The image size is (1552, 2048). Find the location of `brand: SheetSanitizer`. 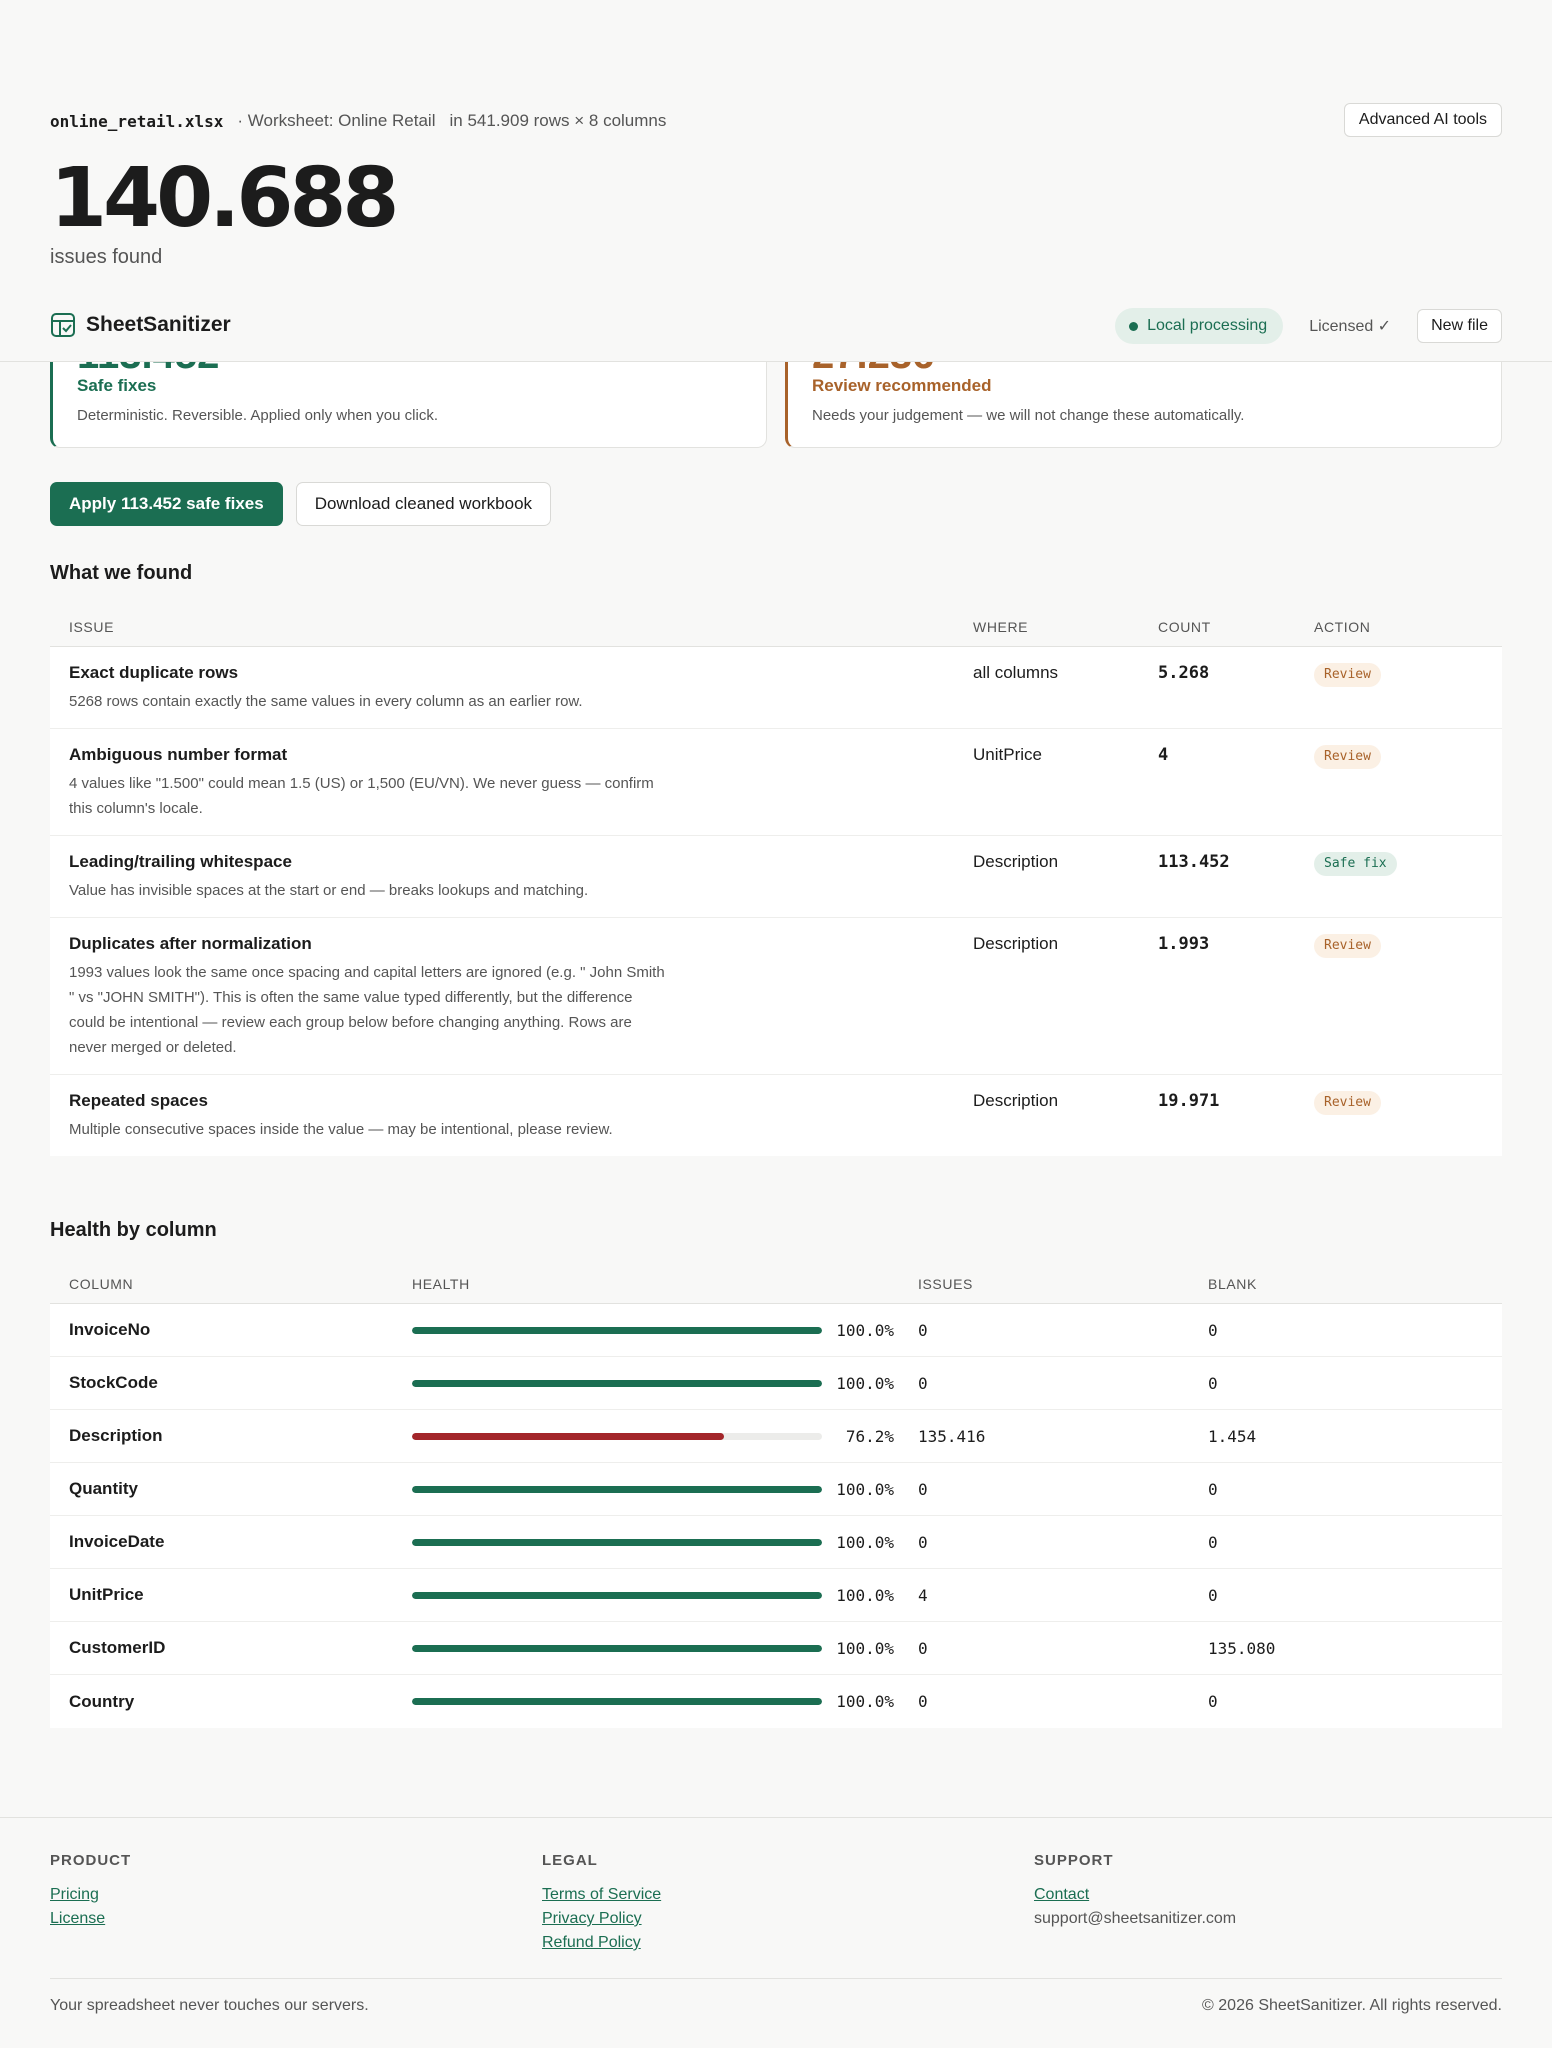

brand: SheetSanitizer is located at coordinates (140, 325).